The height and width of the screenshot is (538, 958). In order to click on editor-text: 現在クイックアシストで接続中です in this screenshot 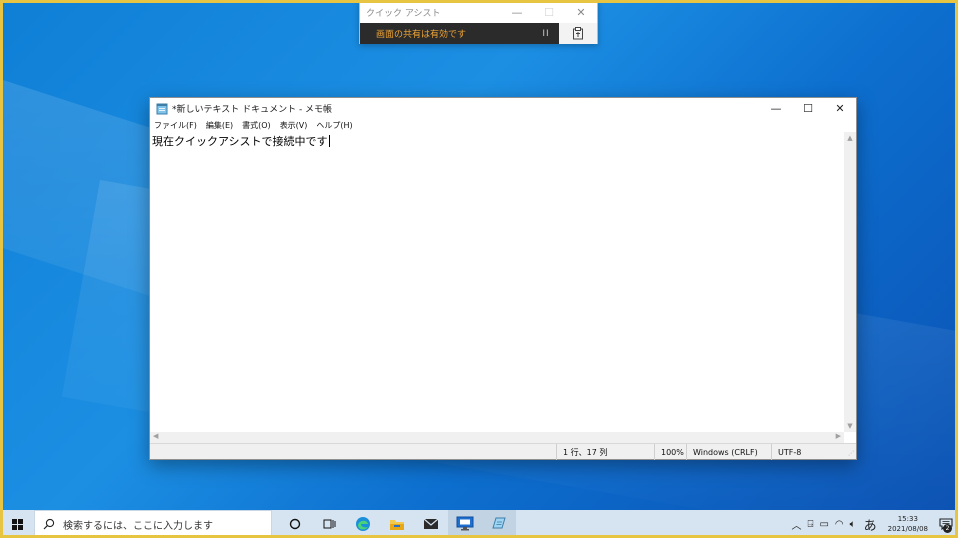, I will do `click(240, 141)`.